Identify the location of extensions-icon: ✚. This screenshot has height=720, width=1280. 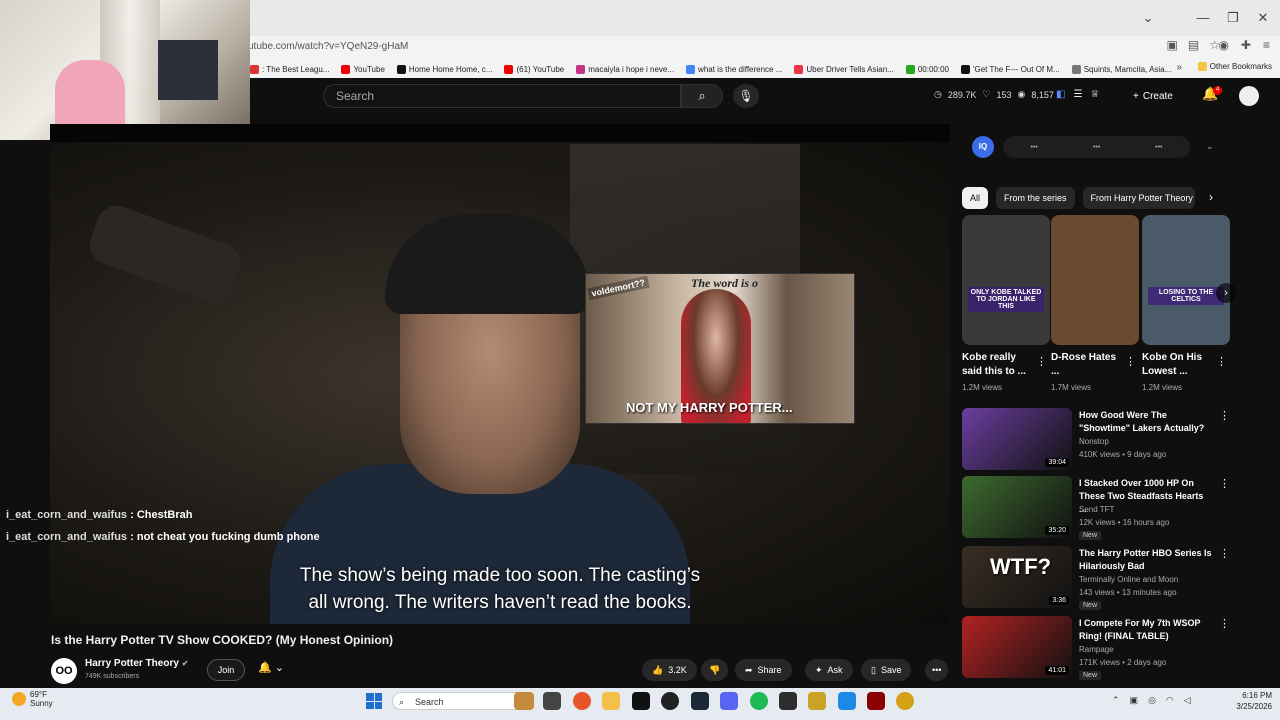
(1246, 45).